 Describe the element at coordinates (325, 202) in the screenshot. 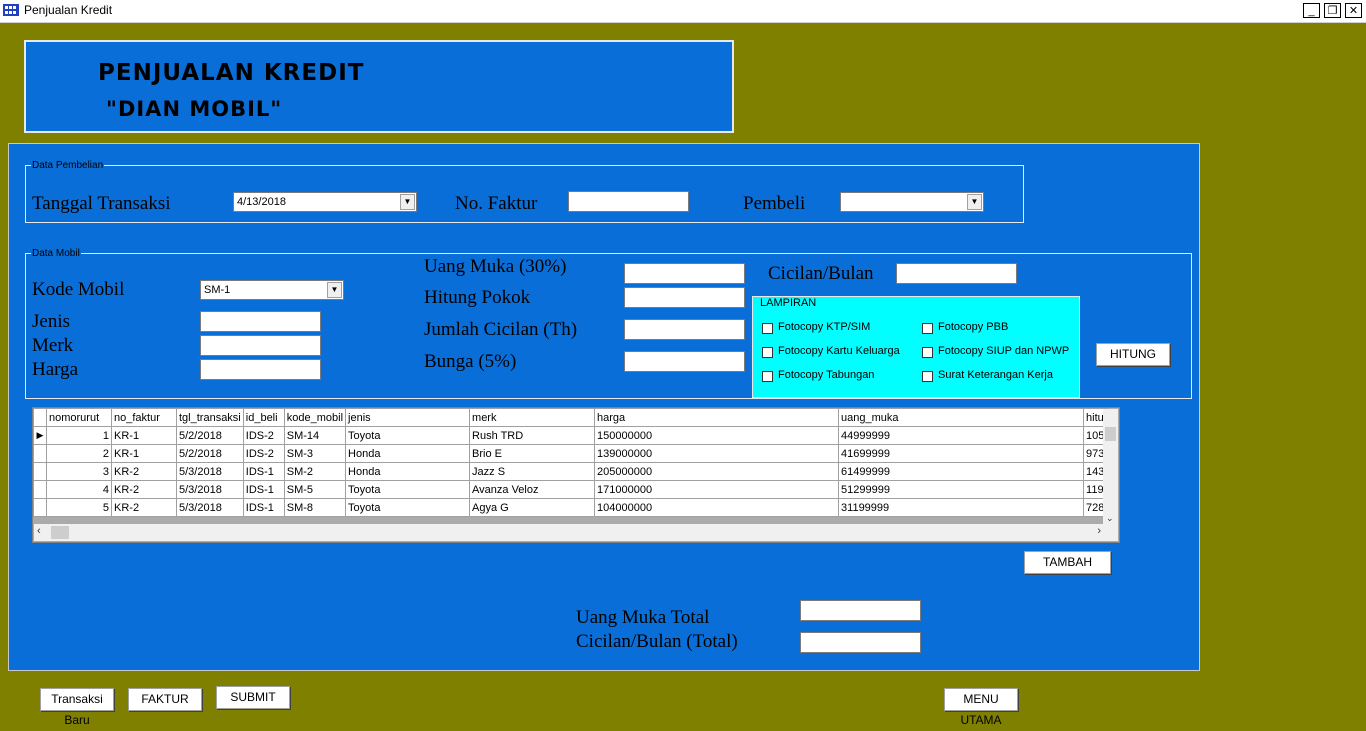

I see `tanggal-transaksi-picker: 4/13/2018 ▼` at that location.